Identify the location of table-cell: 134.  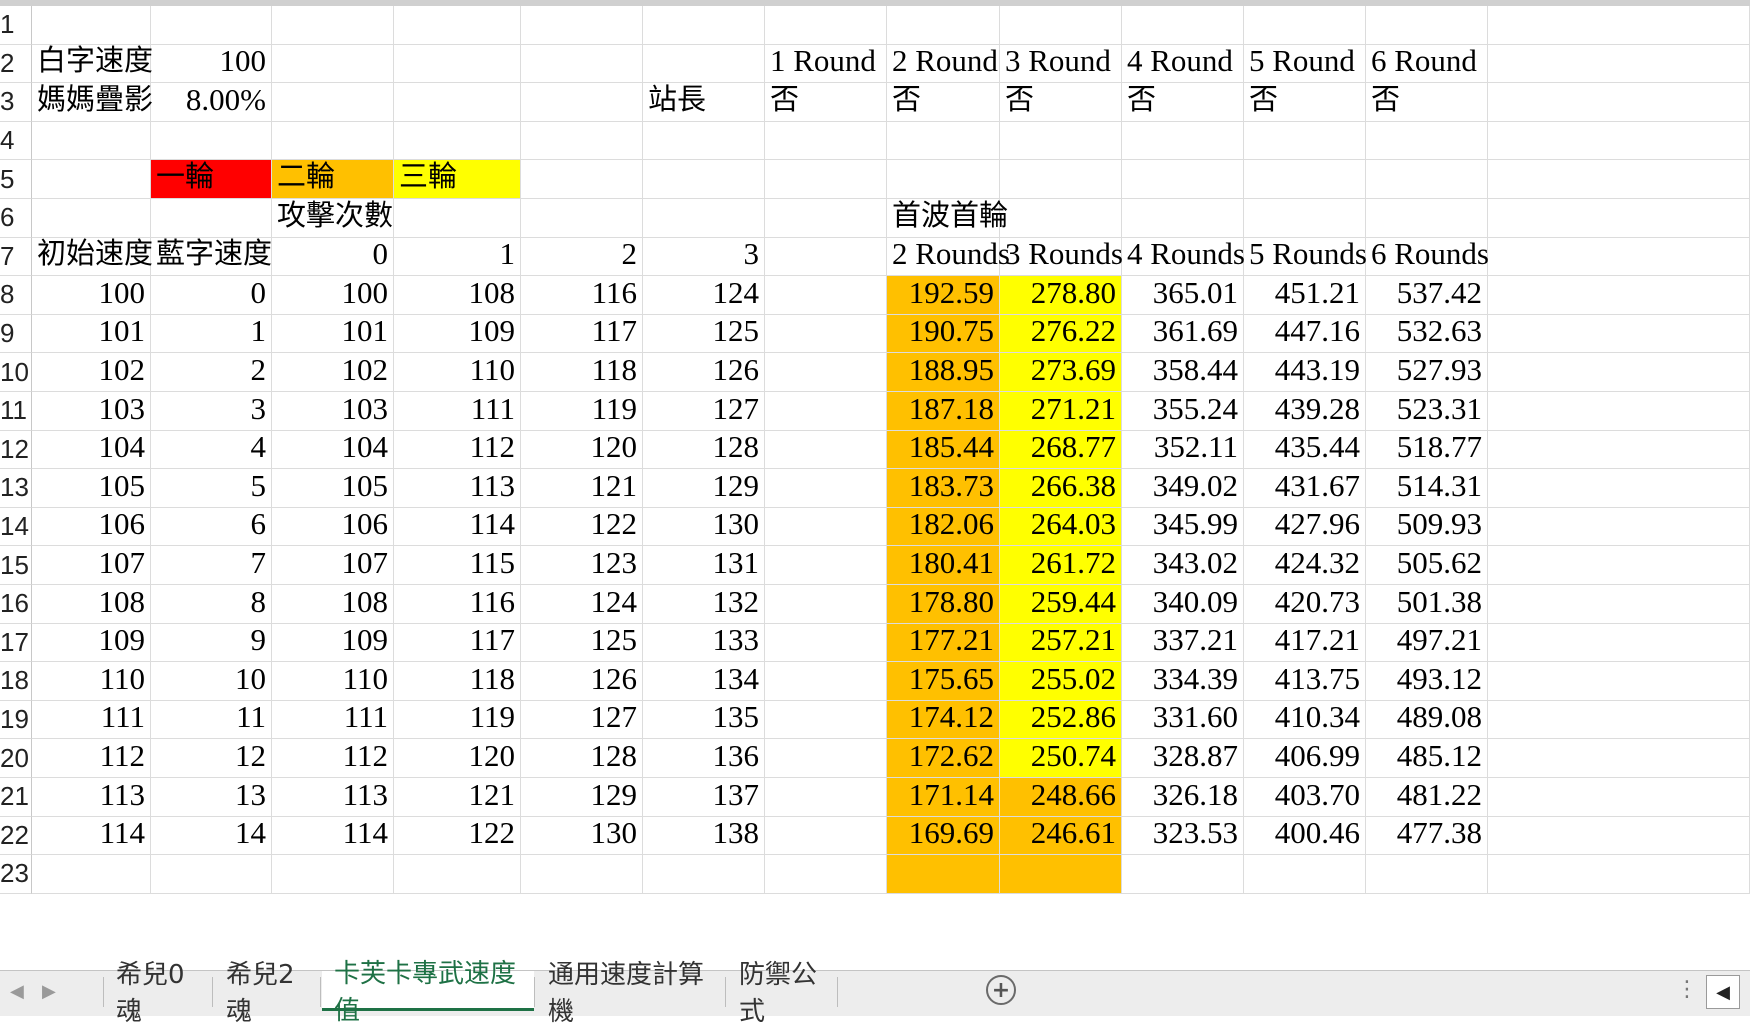
(704, 681).